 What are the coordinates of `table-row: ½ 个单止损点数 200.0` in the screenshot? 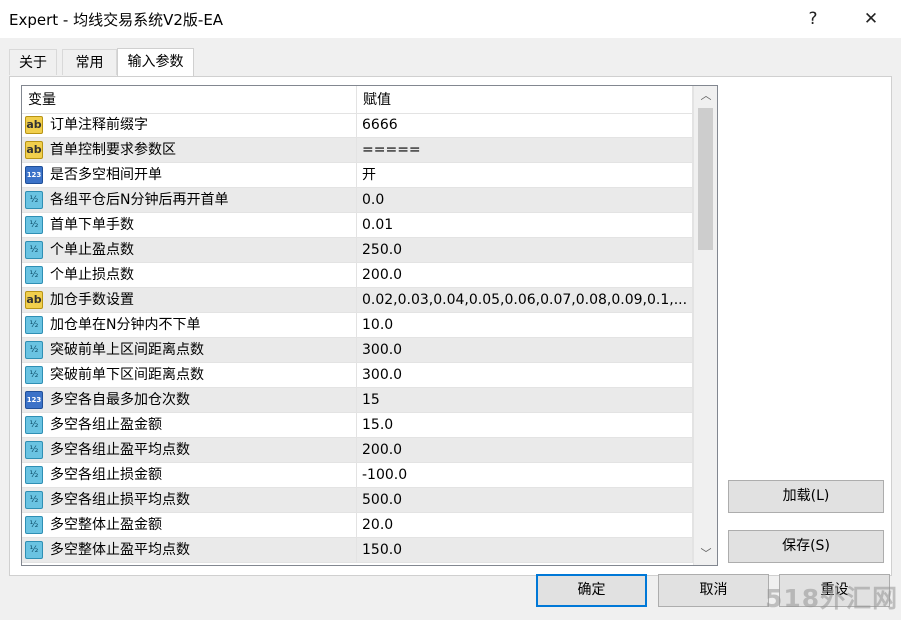 It's located at (357, 275).